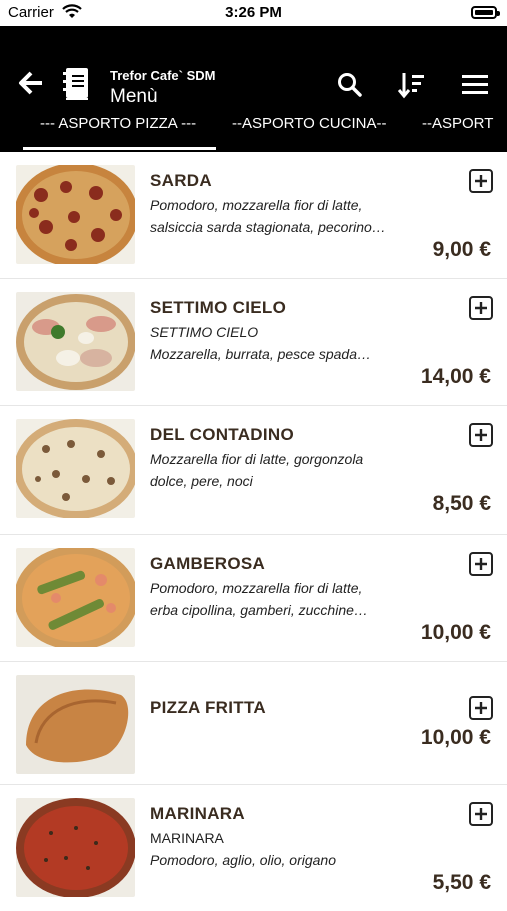 This screenshot has height=911, width=507. Describe the element at coordinates (243, 860) in the screenshot. I see `item-description-line2: Pomodoro, aglio, olio, origano` at that location.